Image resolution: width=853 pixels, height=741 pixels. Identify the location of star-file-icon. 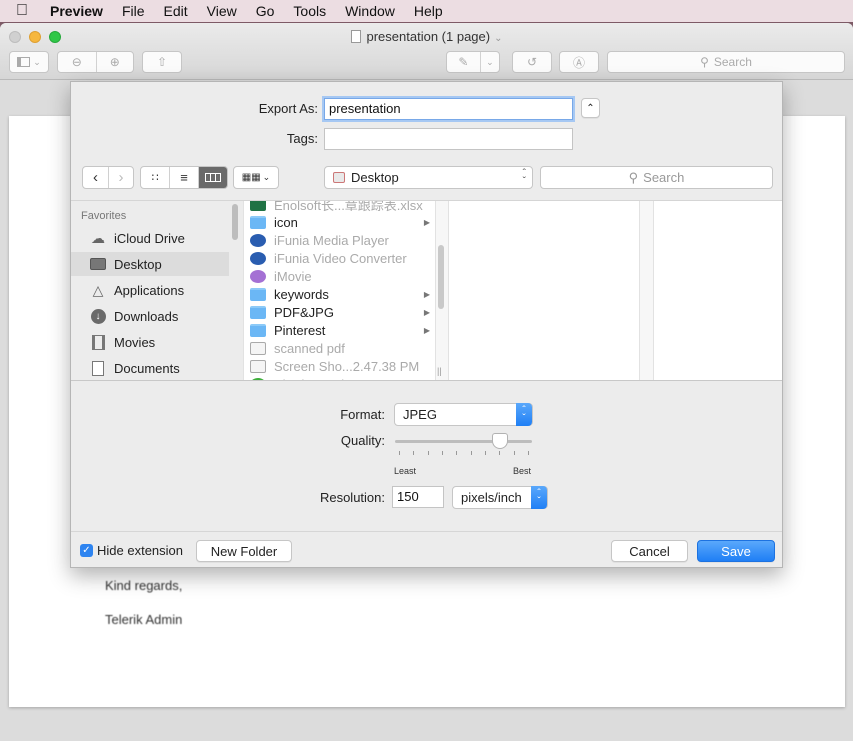
(258, 276).